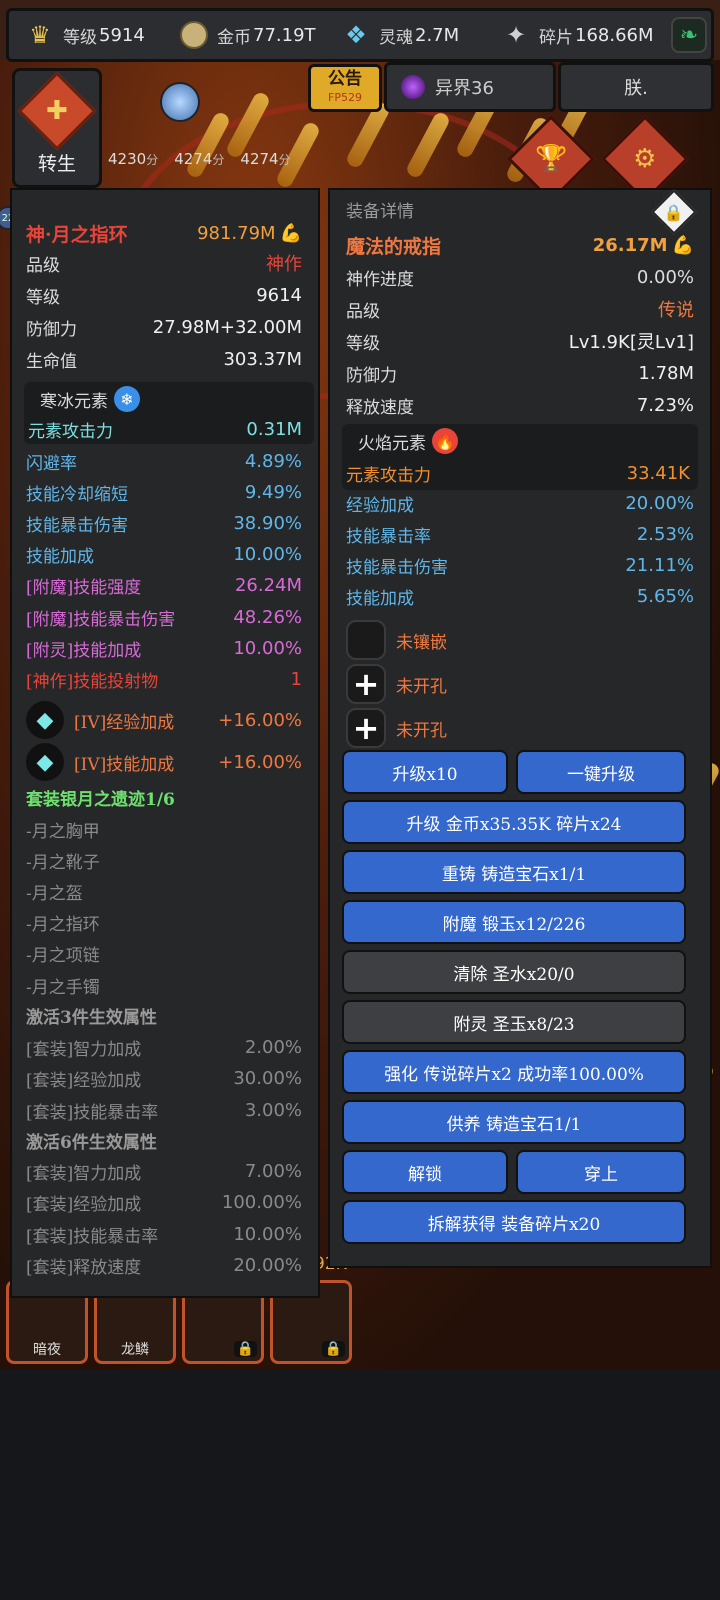  I want to click on stat-label: -月之盔, so click(54, 893).